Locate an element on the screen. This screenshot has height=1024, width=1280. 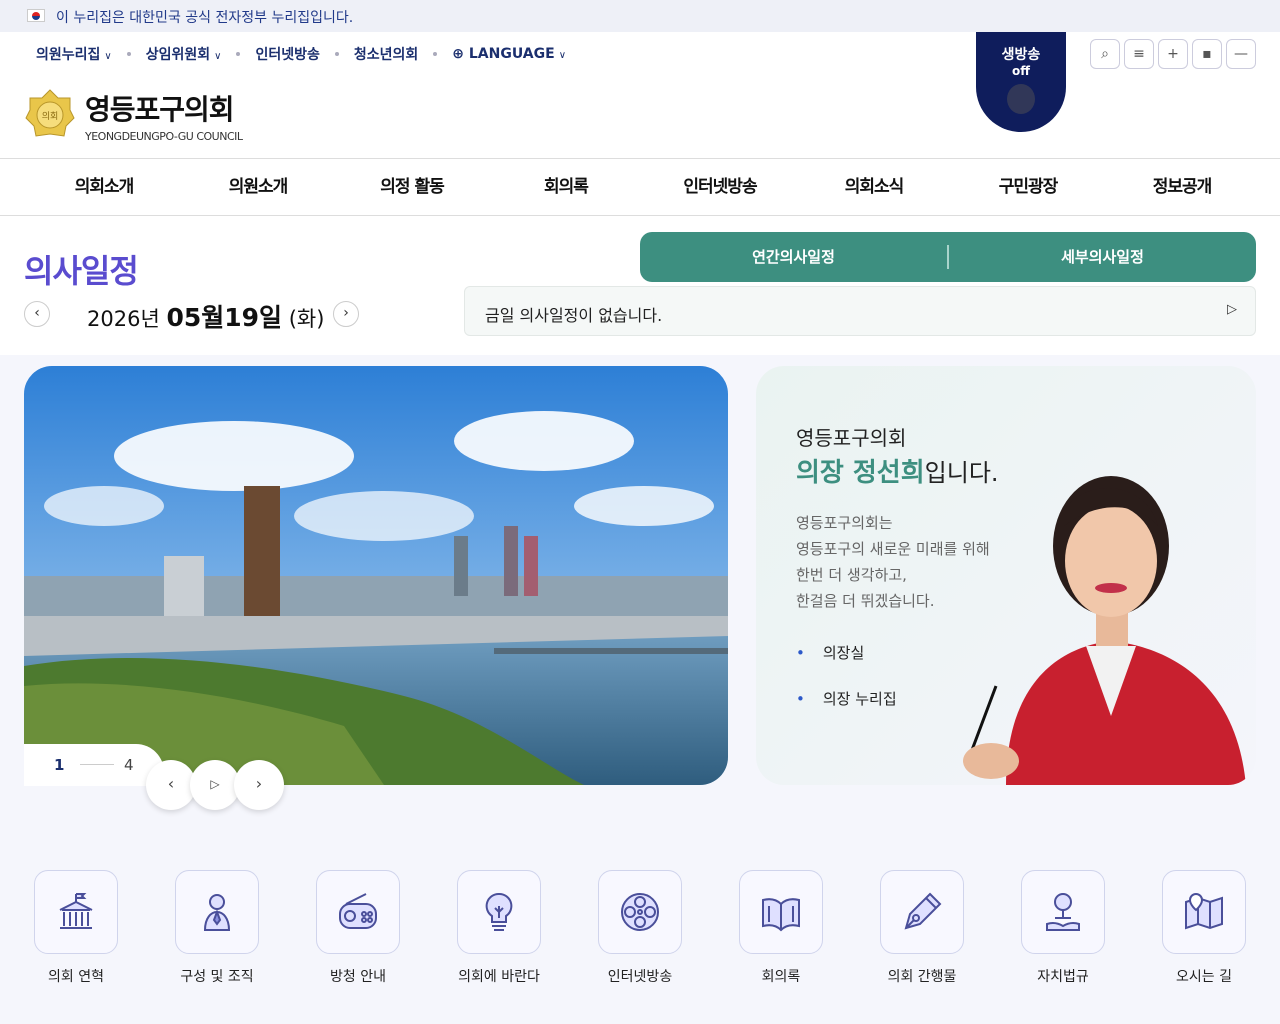
nav-item: 의정 활동 is located at coordinates (412, 187).